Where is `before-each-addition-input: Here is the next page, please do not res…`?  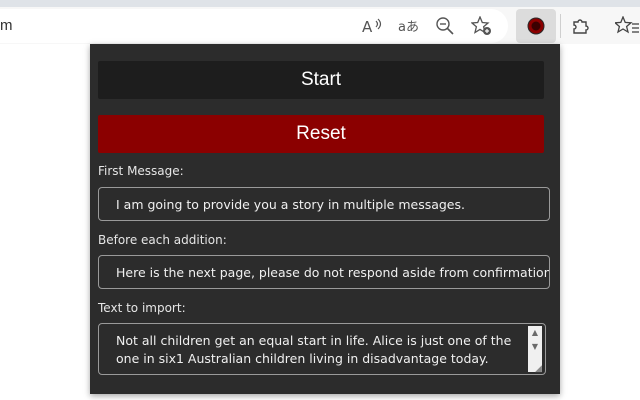 before-each-addition-input: Here is the next page, please do not res… is located at coordinates (324, 272).